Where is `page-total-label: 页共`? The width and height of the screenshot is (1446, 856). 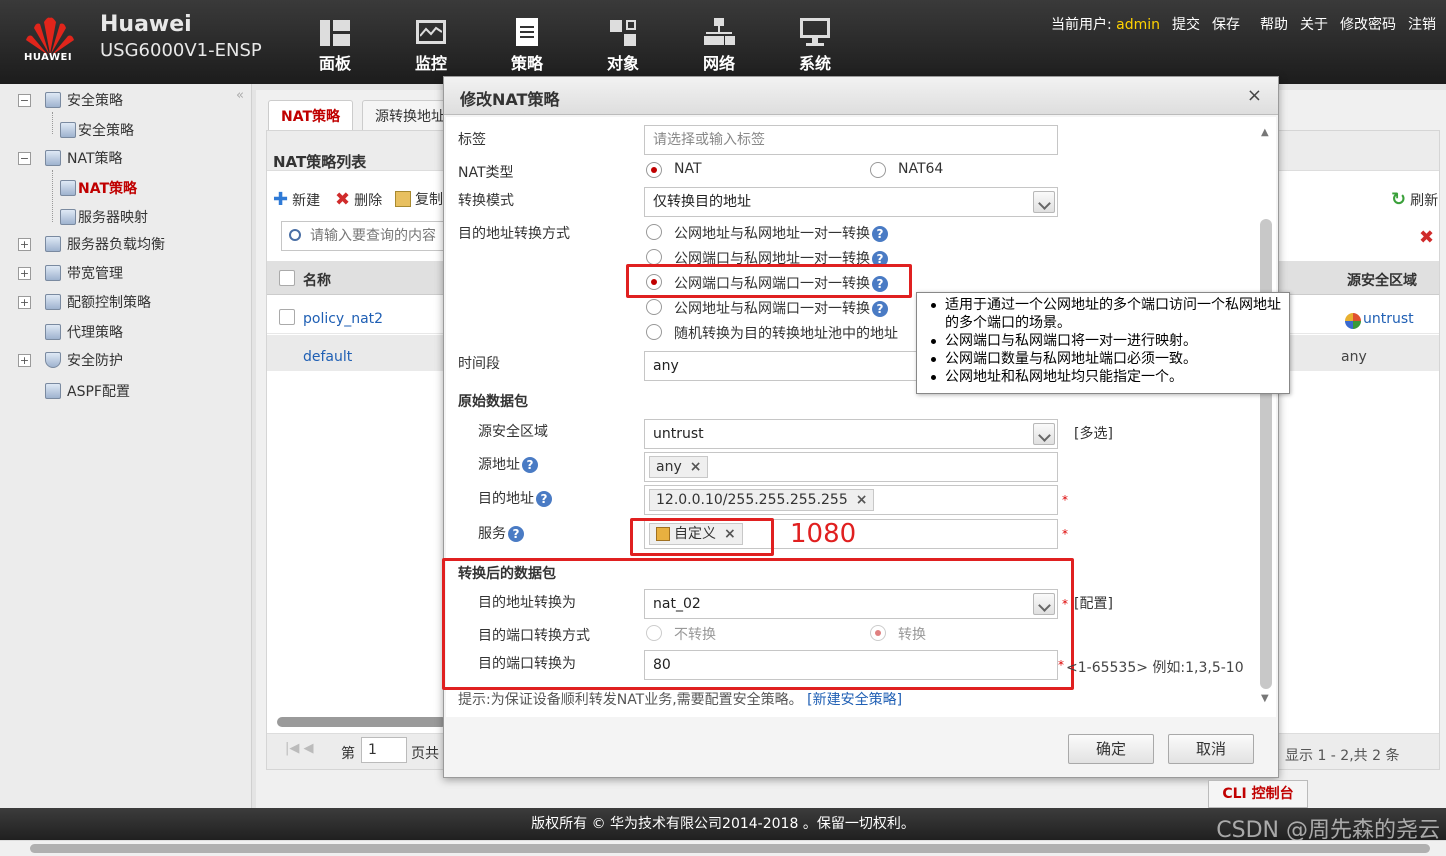
page-total-label: 页共 is located at coordinates (425, 754).